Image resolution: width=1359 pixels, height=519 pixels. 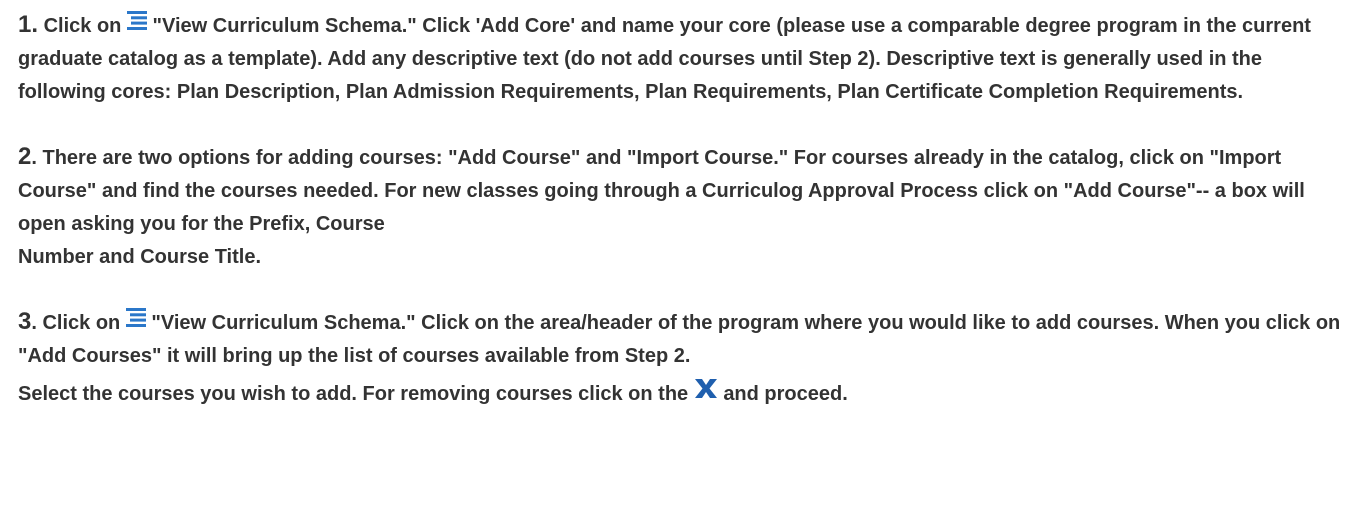 I want to click on remove-x-icon, so click(x=706, y=388).